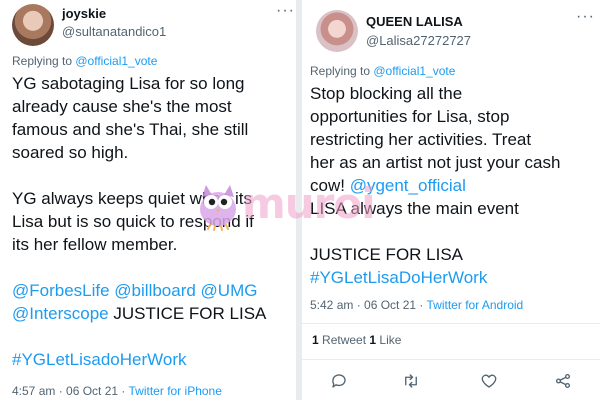 This screenshot has width=600, height=400. Describe the element at coordinates (368, 305) in the screenshot. I see `tweet-timestamp: 5:42 am · 06 Oct 21 ·` at that location.